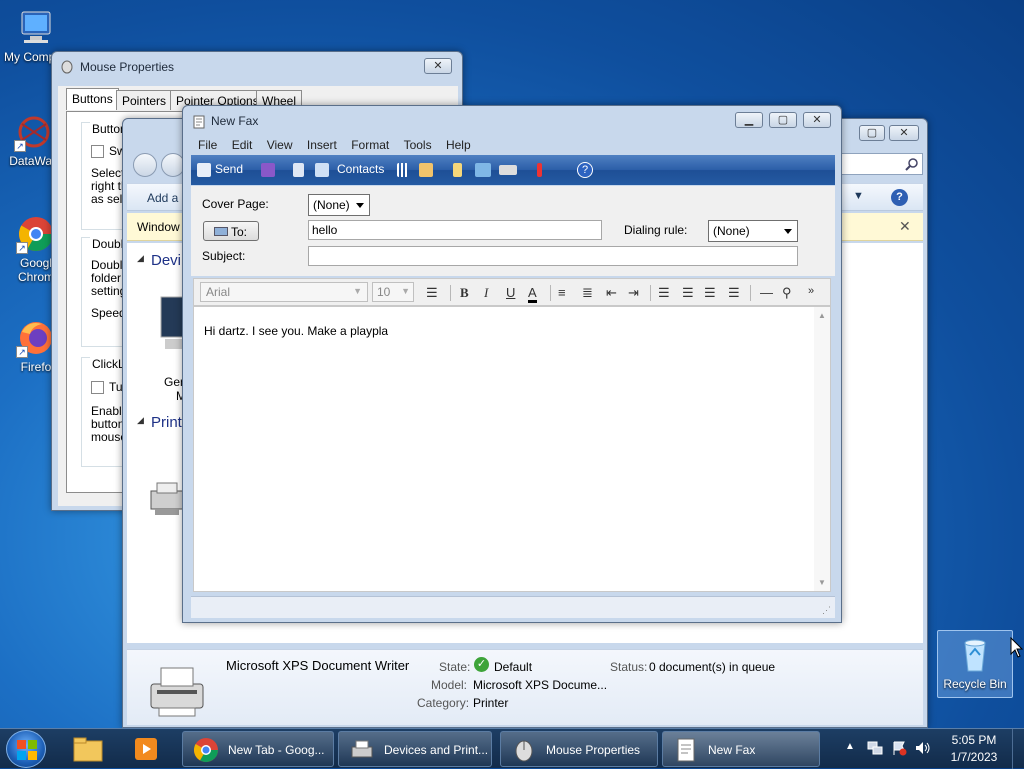 The height and width of the screenshot is (769, 1024). What do you see at coordinates (766, 292) in the screenshot?
I see `horizontal-line-icon: —` at bounding box center [766, 292].